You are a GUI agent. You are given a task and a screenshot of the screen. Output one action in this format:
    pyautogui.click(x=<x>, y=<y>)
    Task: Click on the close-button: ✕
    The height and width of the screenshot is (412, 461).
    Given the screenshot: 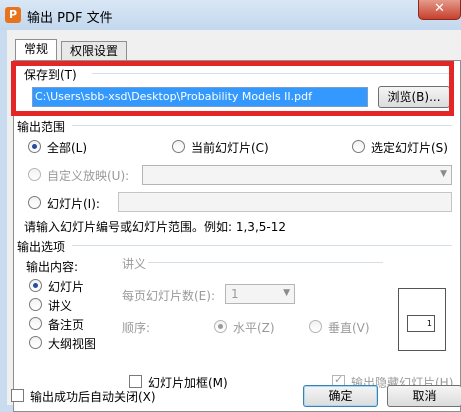 What is the action you would take?
    pyautogui.click(x=439, y=10)
    